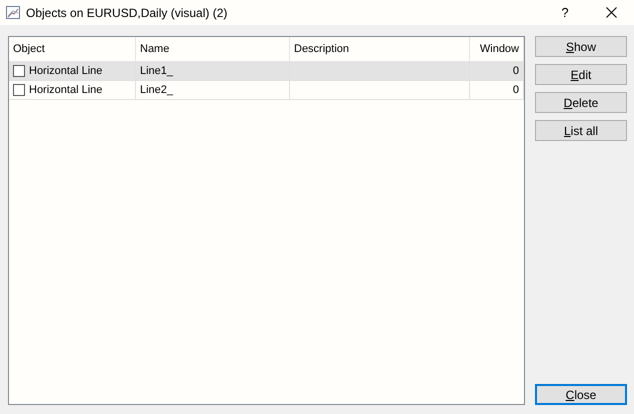 This screenshot has width=634, height=414. Describe the element at coordinates (266, 71) in the screenshot. I see `table-row: Horizontal Line Line1_ 0` at that location.